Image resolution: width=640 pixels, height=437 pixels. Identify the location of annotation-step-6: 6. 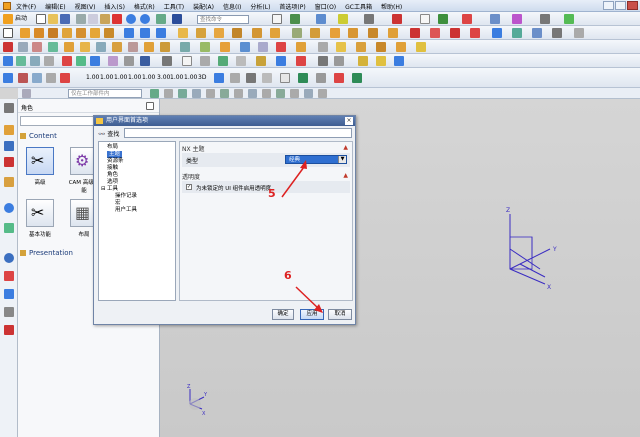
(288, 275).